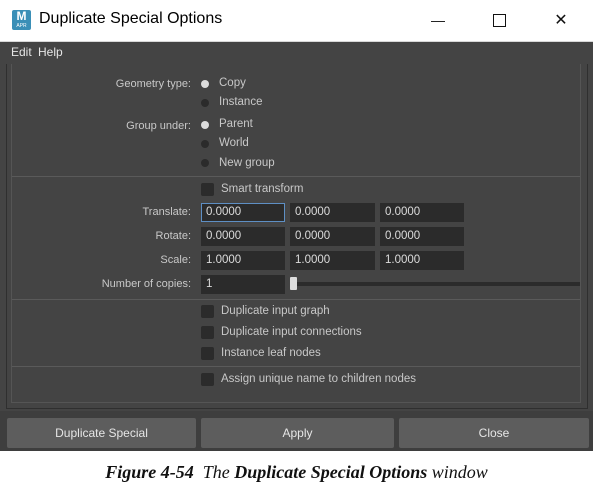  What do you see at coordinates (207, 189) in the screenshot?
I see `smart-transform-checkbox` at bounding box center [207, 189].